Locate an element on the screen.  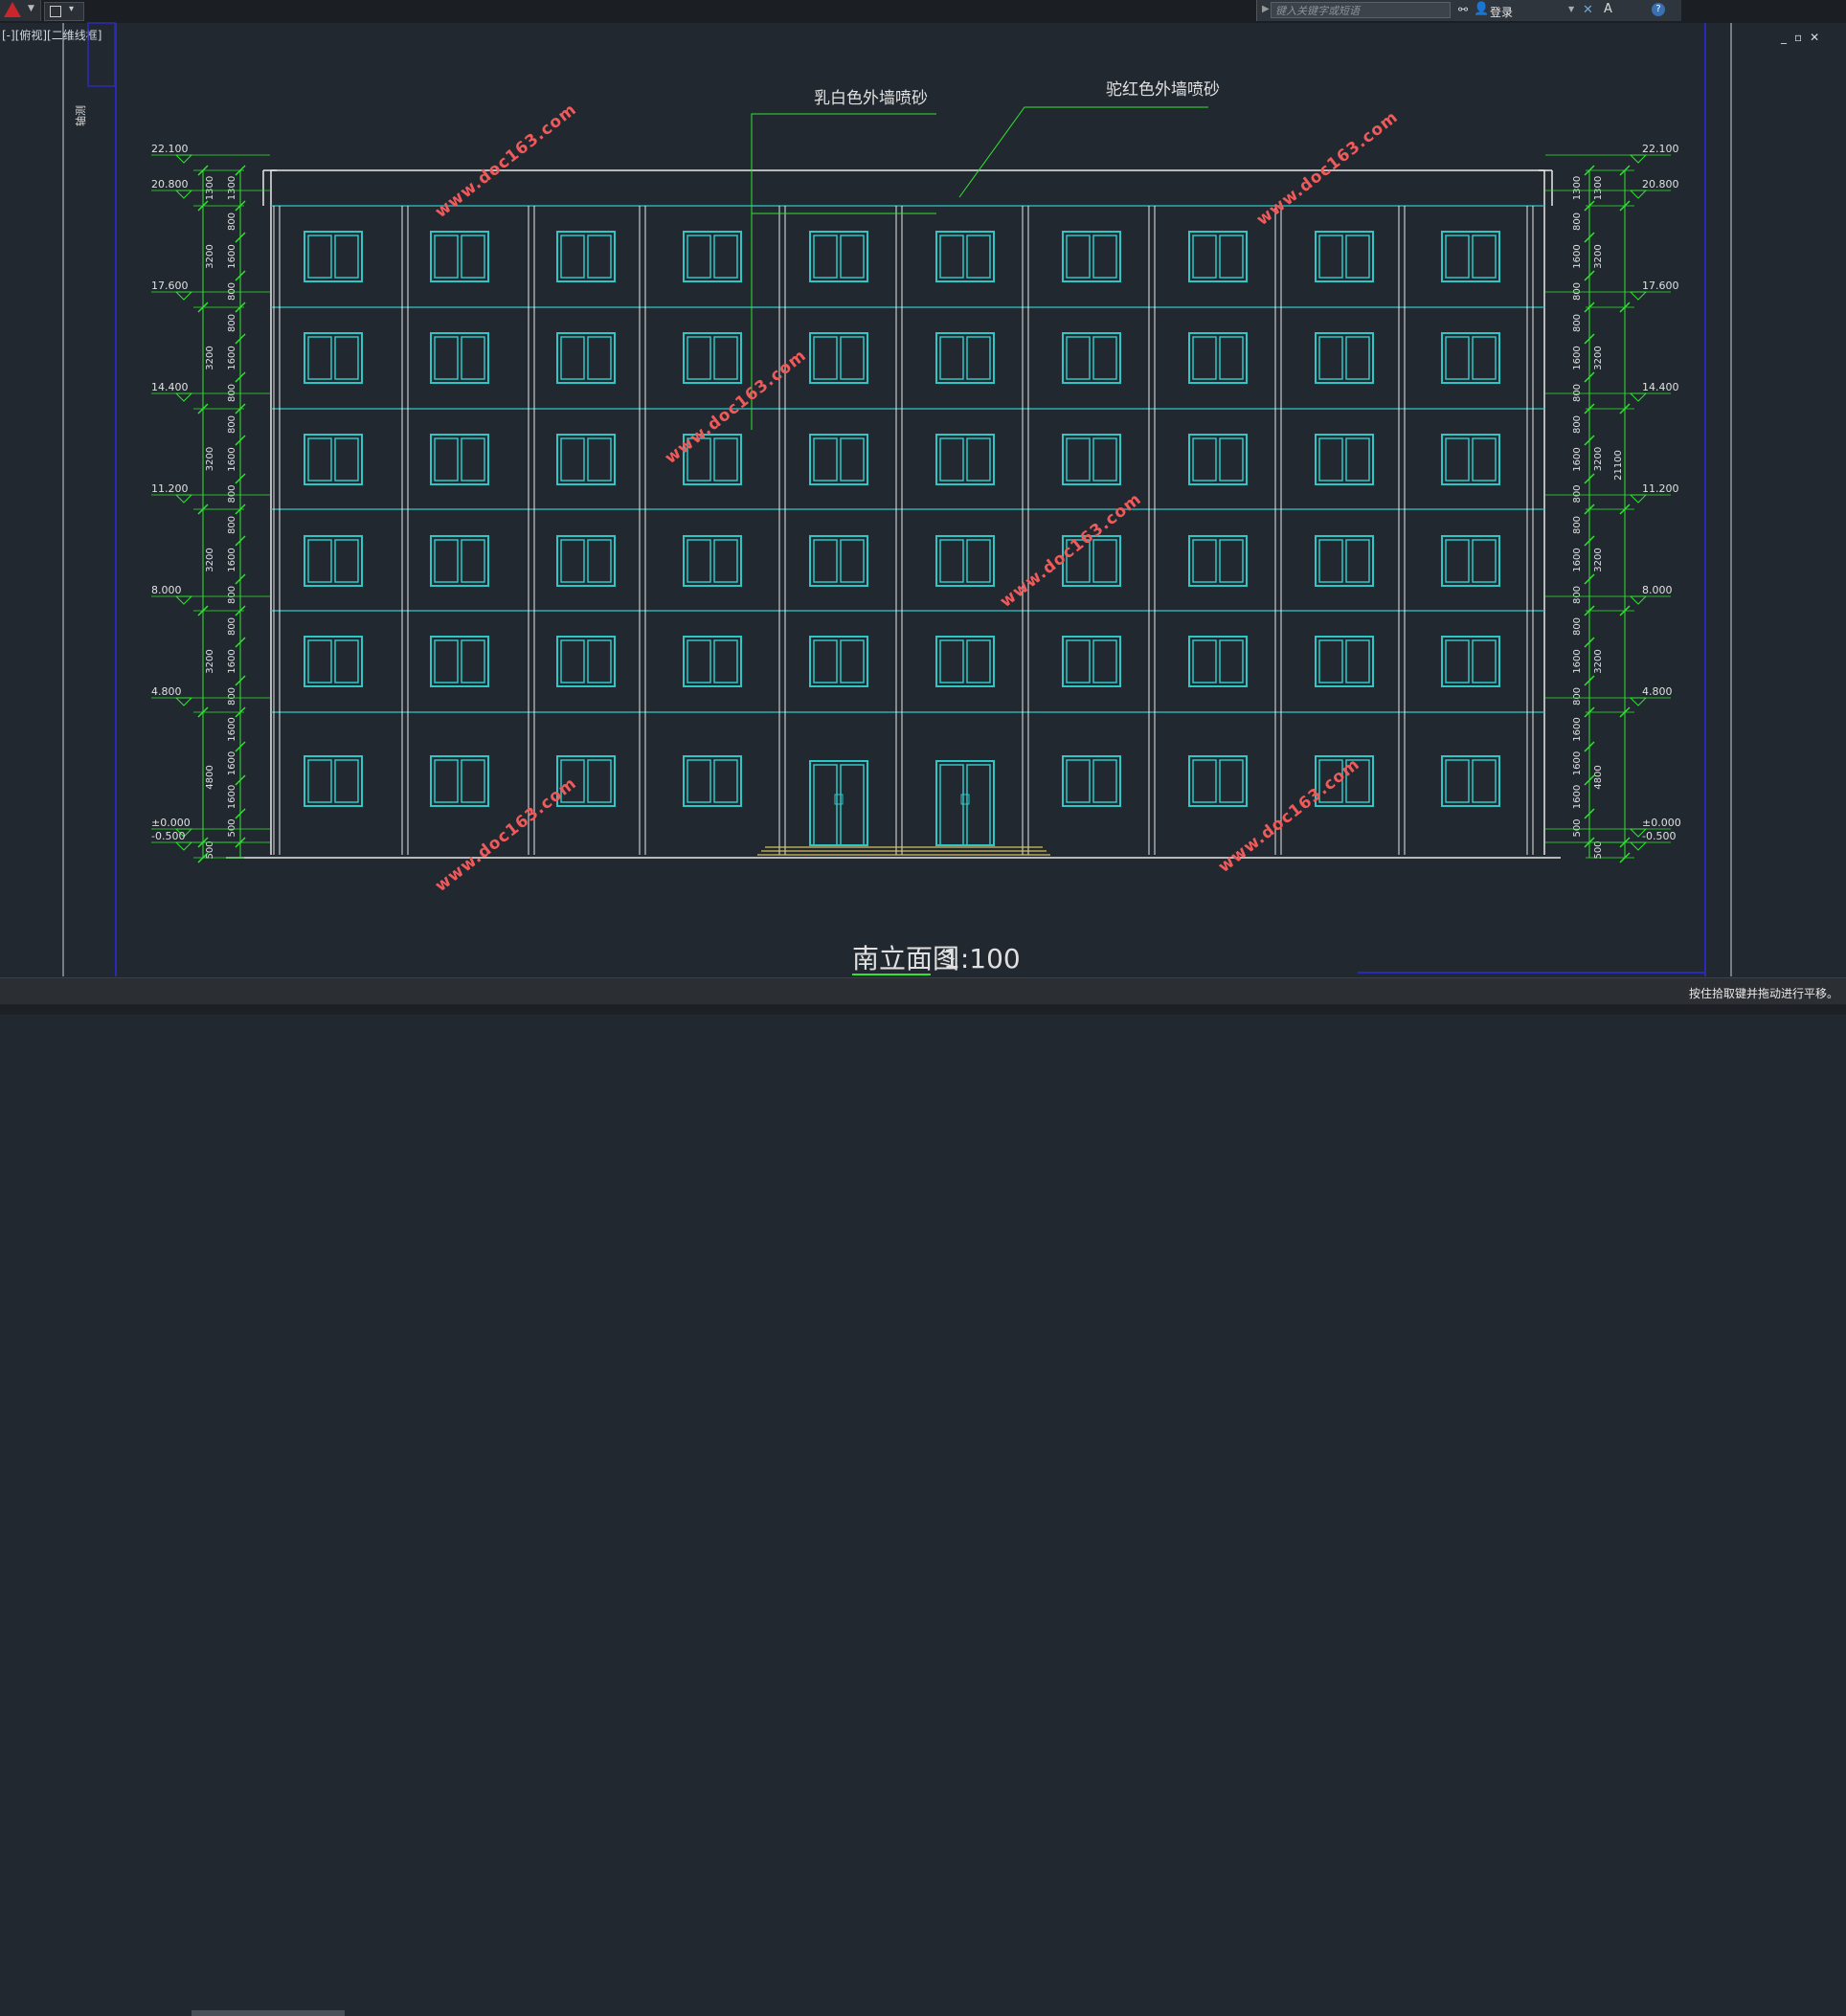
level-label-left: -0.500 is located at coordinates (168, 836).